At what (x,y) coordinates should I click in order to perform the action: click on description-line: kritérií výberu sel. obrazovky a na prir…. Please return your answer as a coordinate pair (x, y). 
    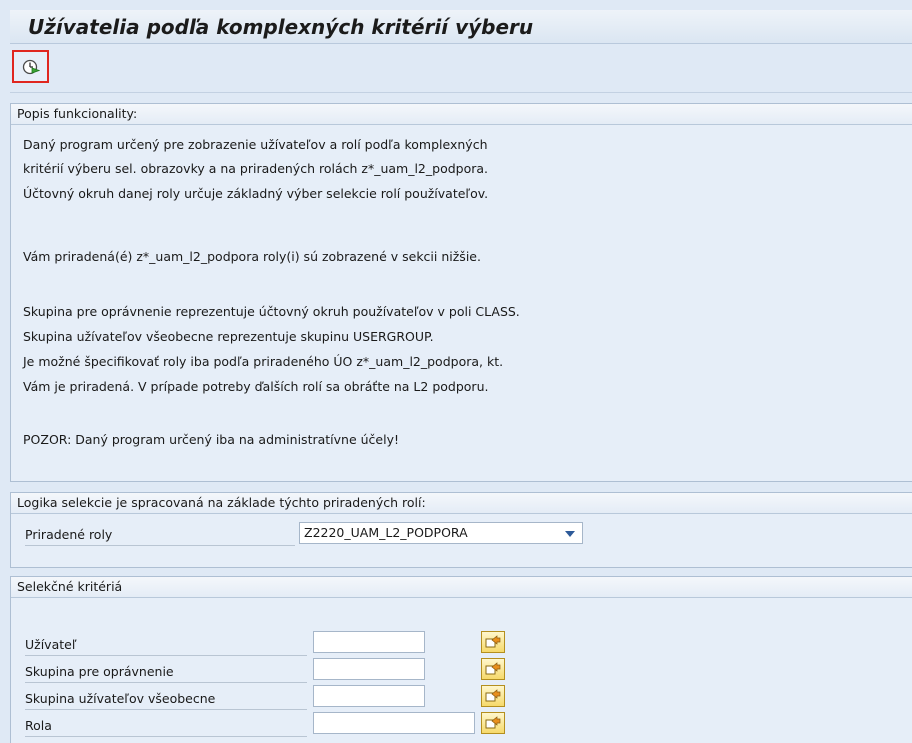
    Looking at the image, I should click on (256, 168).